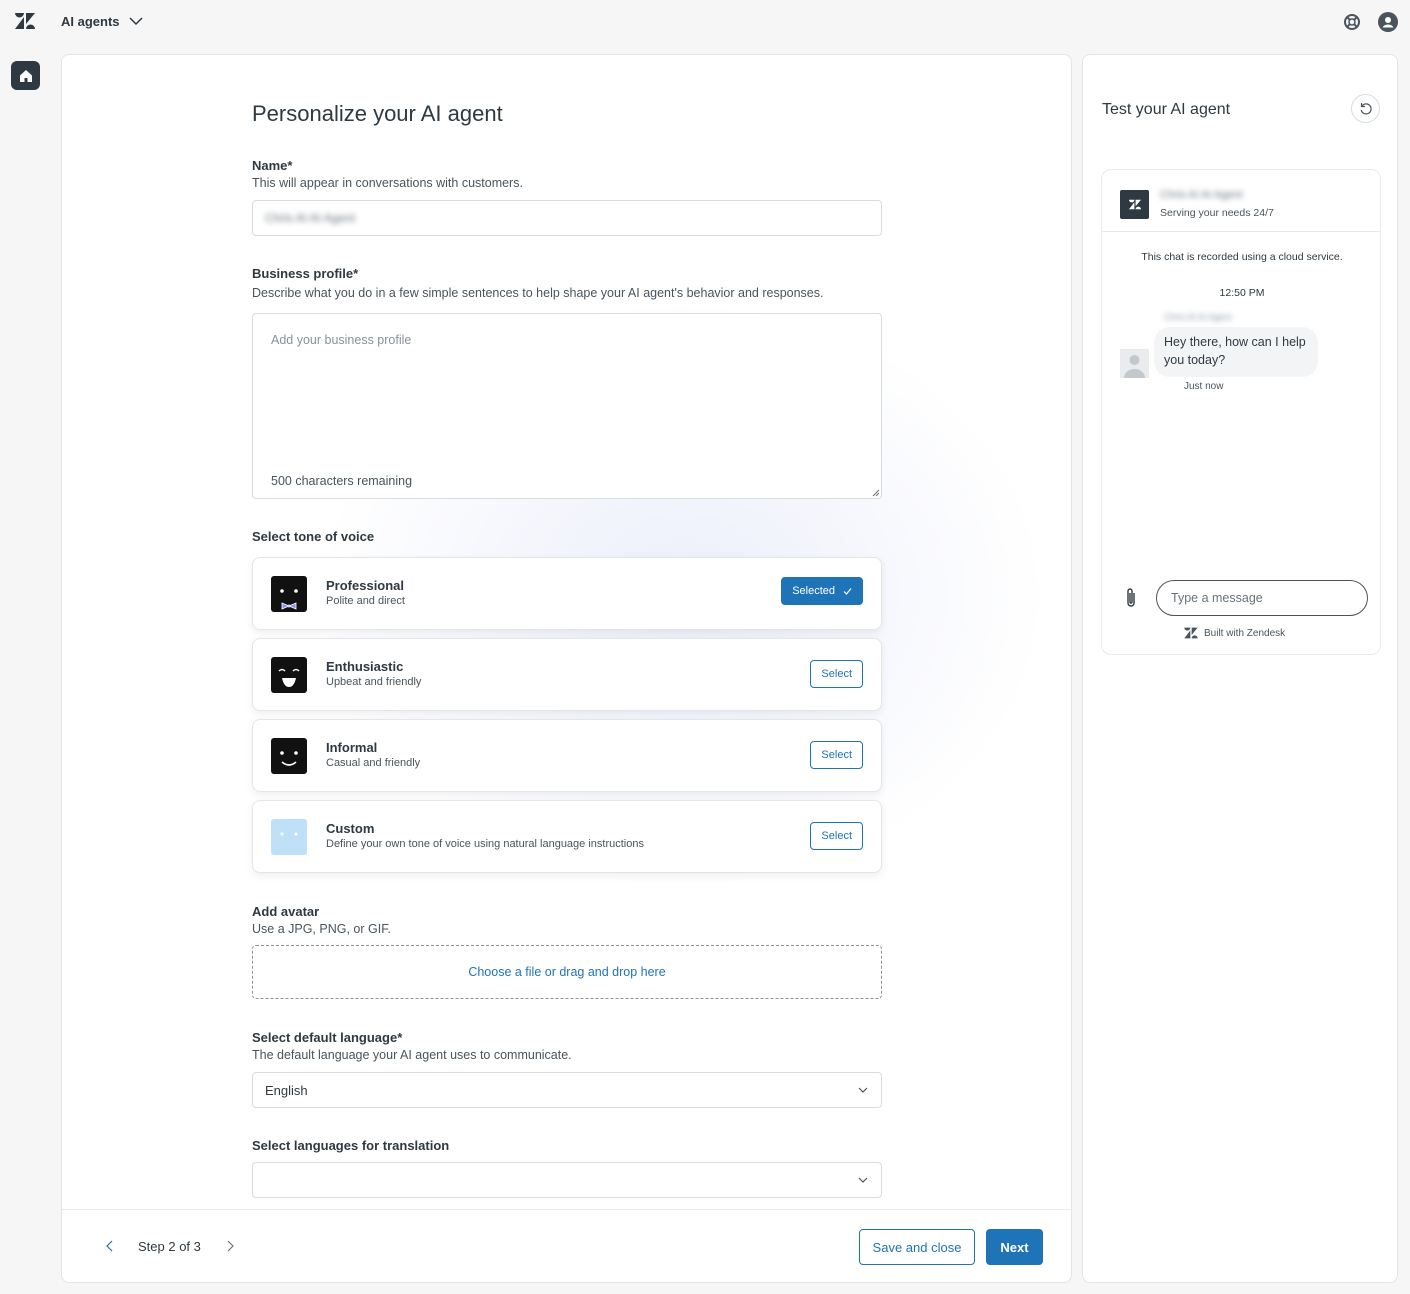  Describe the element at coordinates (272, 165) in the screenshot. I see `name-label: Name*` at that location.